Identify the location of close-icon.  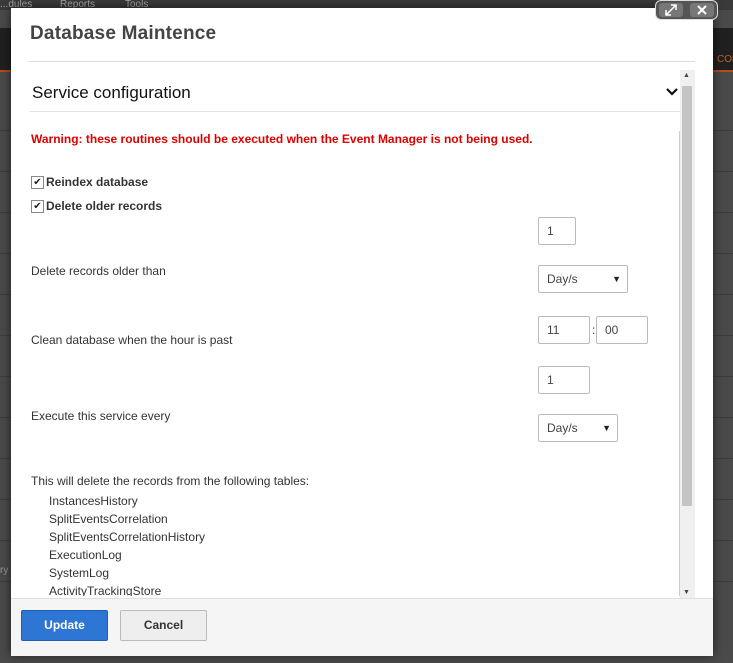
(701, 10).